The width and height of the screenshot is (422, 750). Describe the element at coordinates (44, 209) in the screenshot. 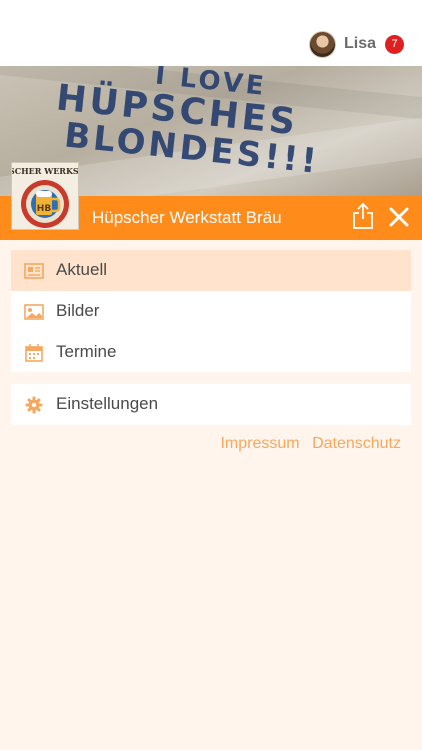

I see `svg-text: HB` at that location.